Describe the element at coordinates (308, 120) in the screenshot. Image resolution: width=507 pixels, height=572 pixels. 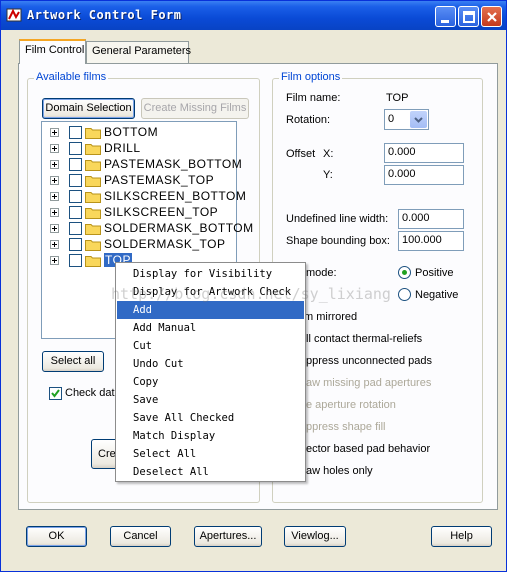
I see `rotation-label: Rotation:` at that location.